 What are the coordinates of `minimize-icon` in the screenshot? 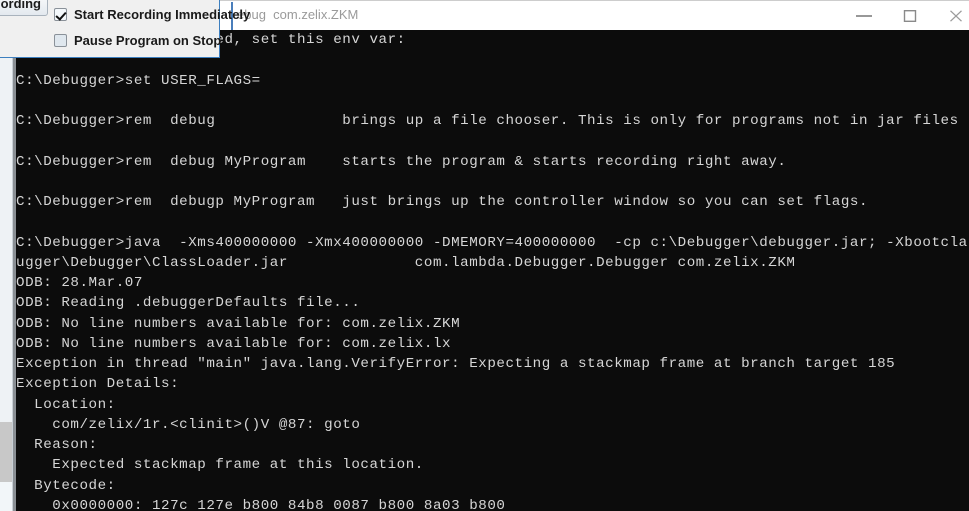 It's located at (864, 16).